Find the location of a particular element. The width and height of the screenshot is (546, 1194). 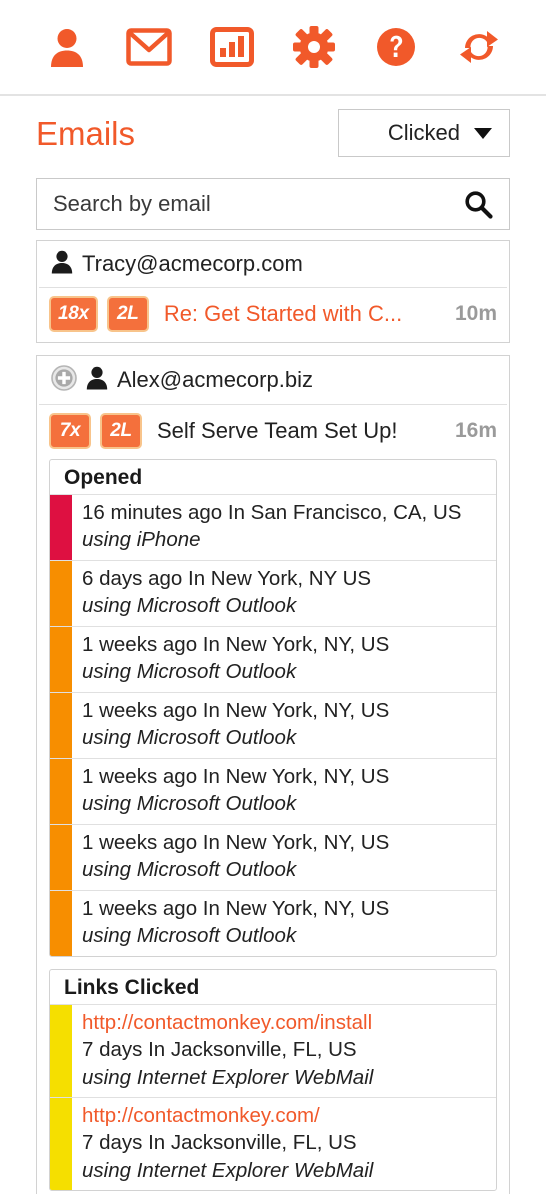

clicked-link-url: http://contactmonkey.com/install is located at coordinates (227, 1022).